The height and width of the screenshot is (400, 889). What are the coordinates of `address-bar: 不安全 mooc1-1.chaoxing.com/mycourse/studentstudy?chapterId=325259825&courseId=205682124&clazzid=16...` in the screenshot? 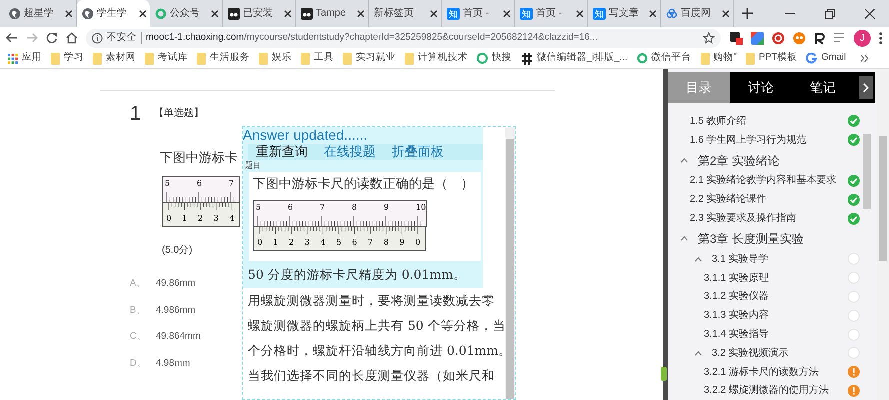 It's located at (403, 38).